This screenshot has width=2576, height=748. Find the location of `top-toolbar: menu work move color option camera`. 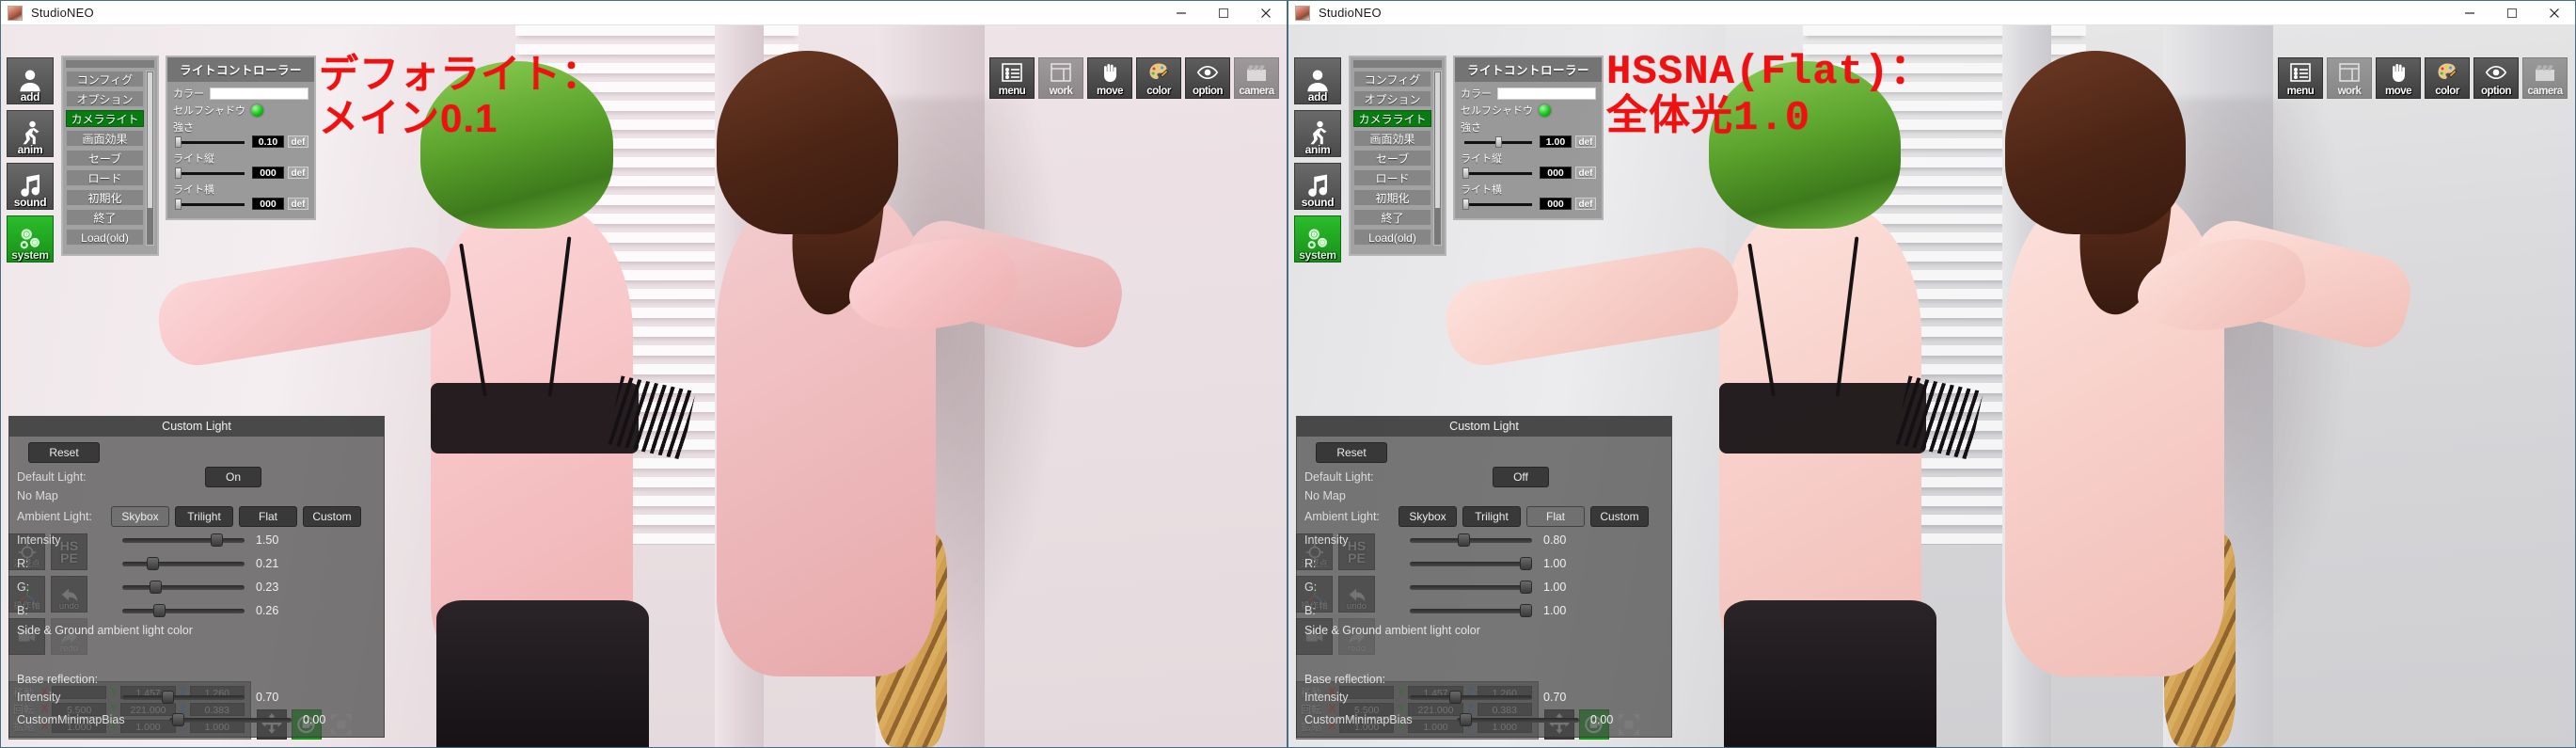

top-toolbar: menu work move color option camera is located at coordinates (2423, 78).